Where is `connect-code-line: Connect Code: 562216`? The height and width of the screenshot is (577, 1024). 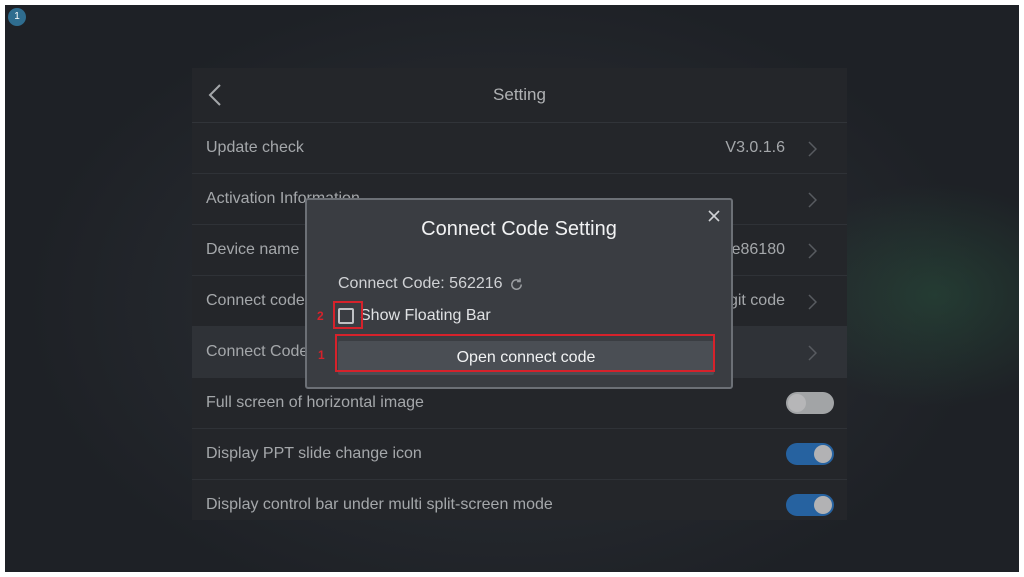
connect-code-line: Connect Code: 562216 is located at coordinates (431, 284).